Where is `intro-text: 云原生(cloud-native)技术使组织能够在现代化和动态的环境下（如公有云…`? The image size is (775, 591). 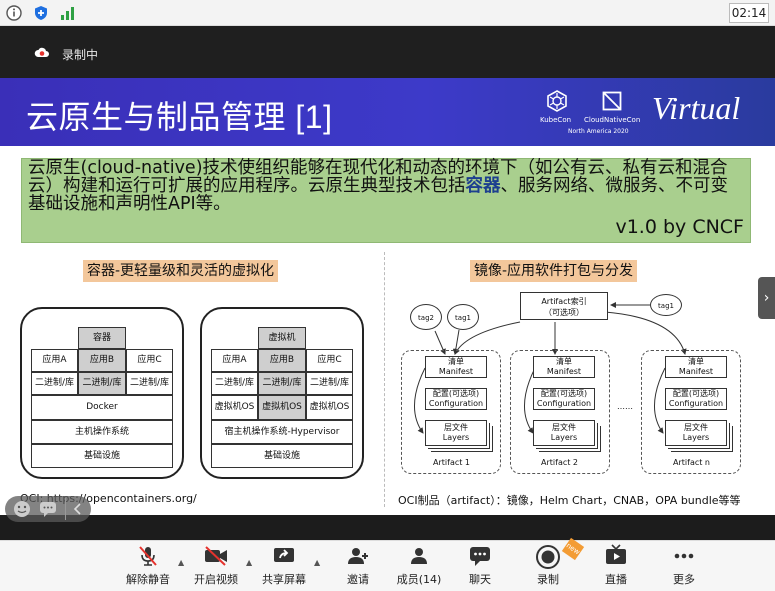
intro-text: 云原生(cloud-native)技术使组织能够在现代化和动态的环境下（如公有云… is located at coordinates (386, 186).